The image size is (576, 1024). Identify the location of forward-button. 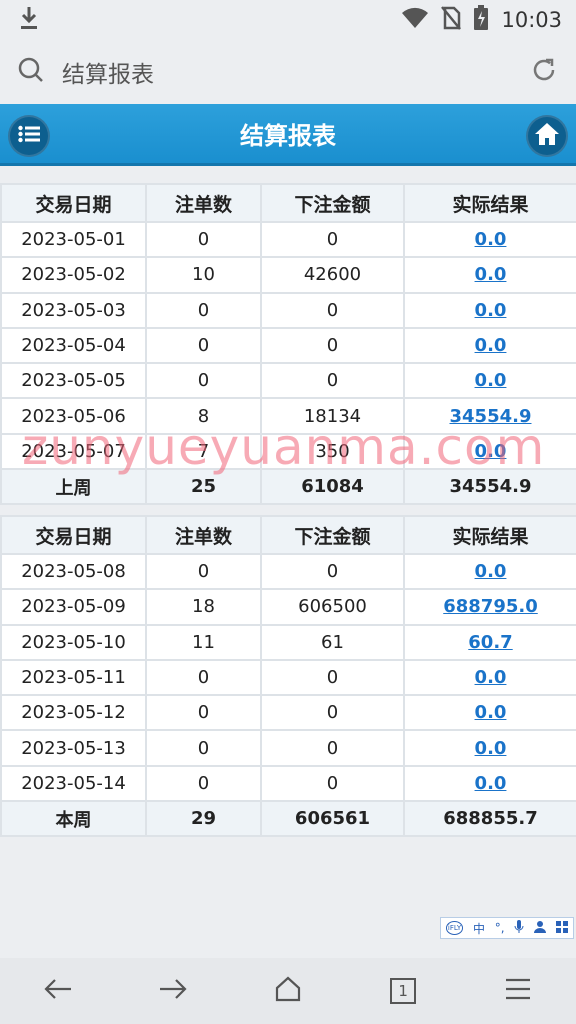
(173, 991).